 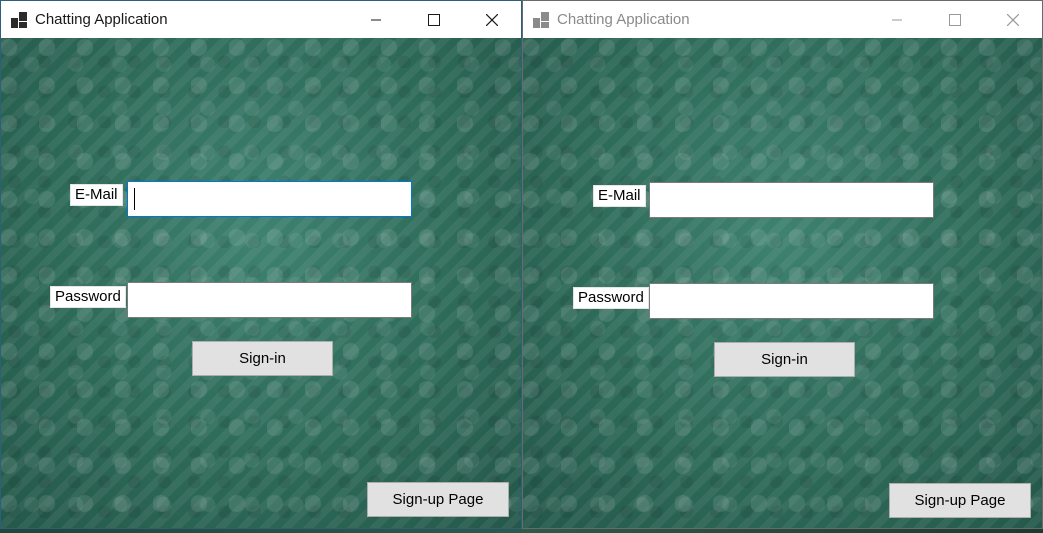 What do you see at coordinates (134, 199) in the screenshot?
I see `text-caret` at bounding box center [134, 199].